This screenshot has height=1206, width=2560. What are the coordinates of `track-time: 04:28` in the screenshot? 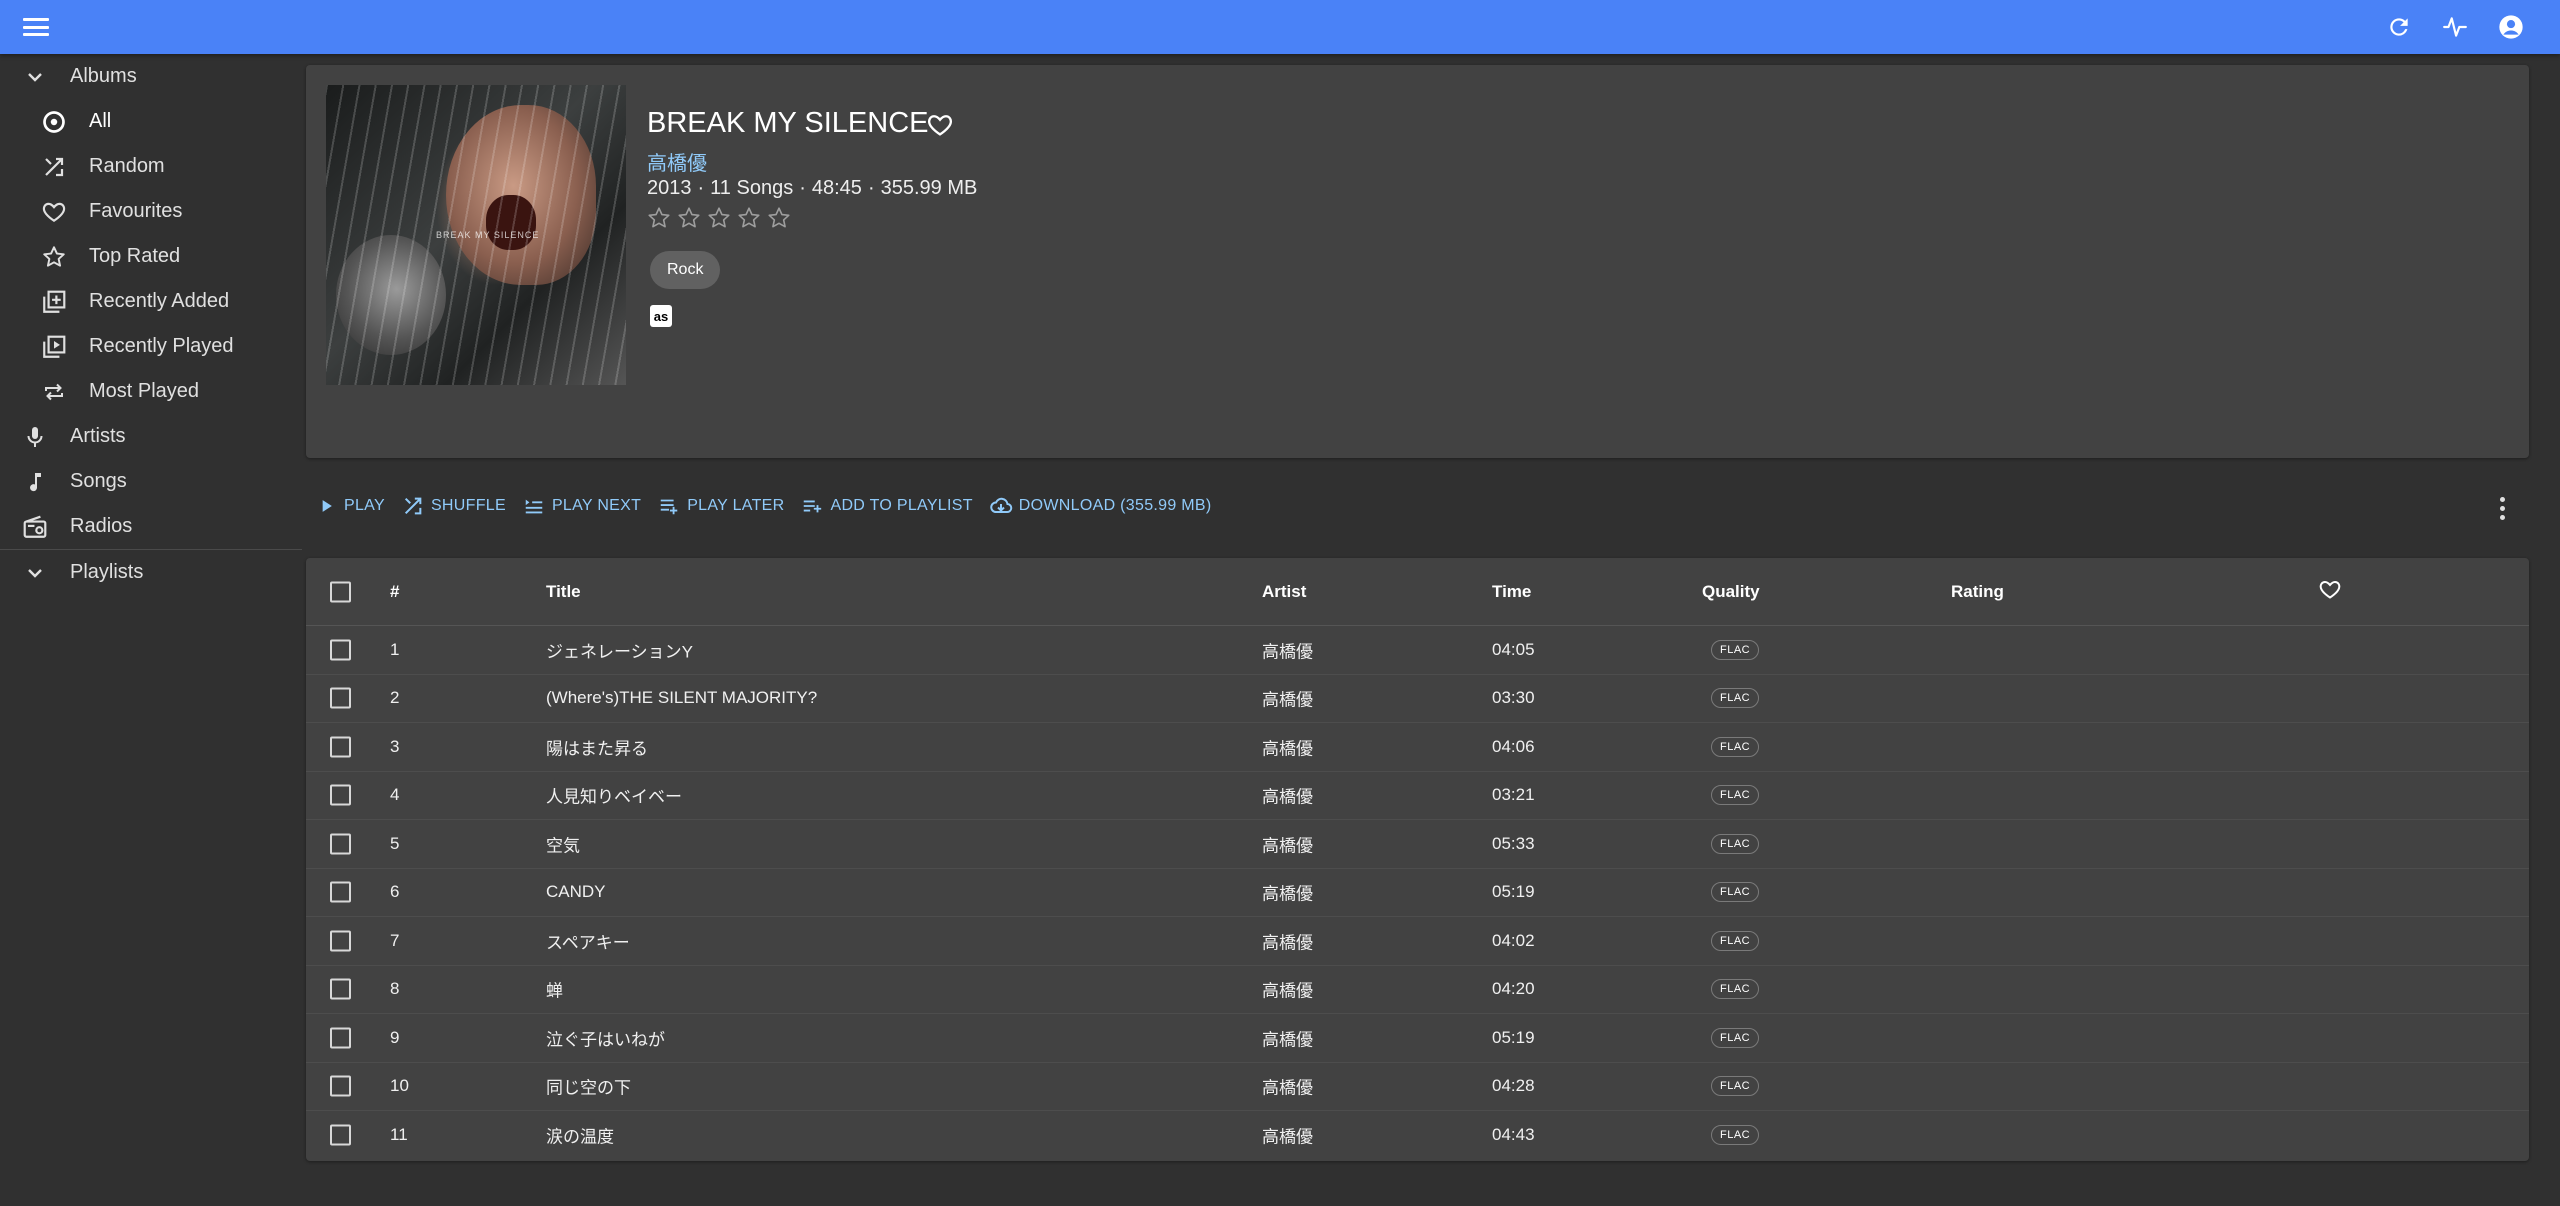 It's located at (1513, 1086).